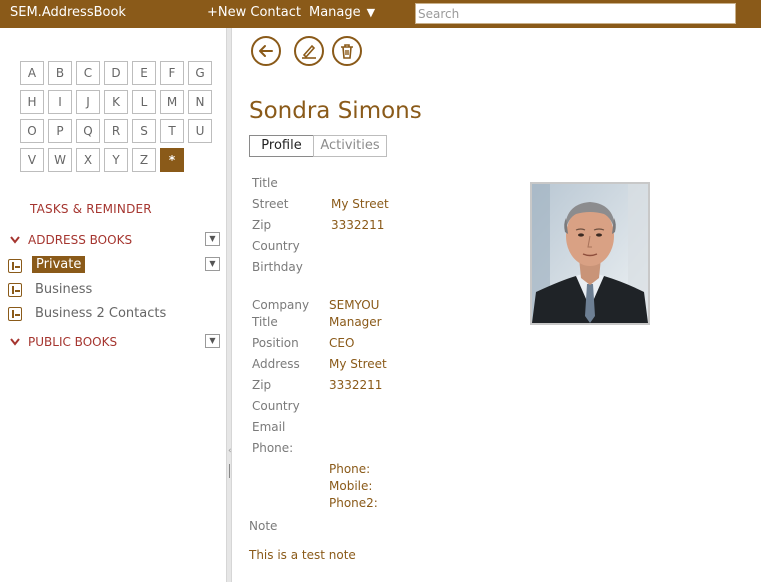 The height and width of the screenshot is (582, 761). I want to click on letter-button-n: N, so click(200, 102).